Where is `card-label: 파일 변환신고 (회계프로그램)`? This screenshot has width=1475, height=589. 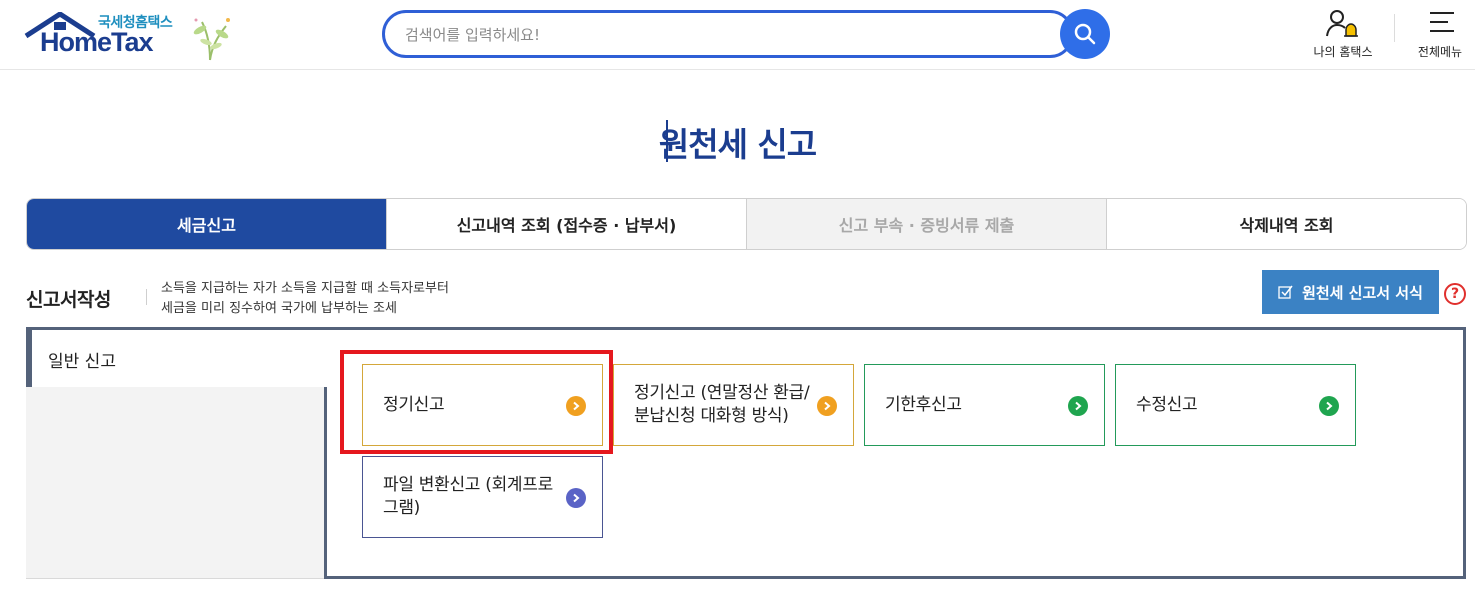 card-label: 파일 변환신고 (회계프로그램) is located at coordinates (468, 496).